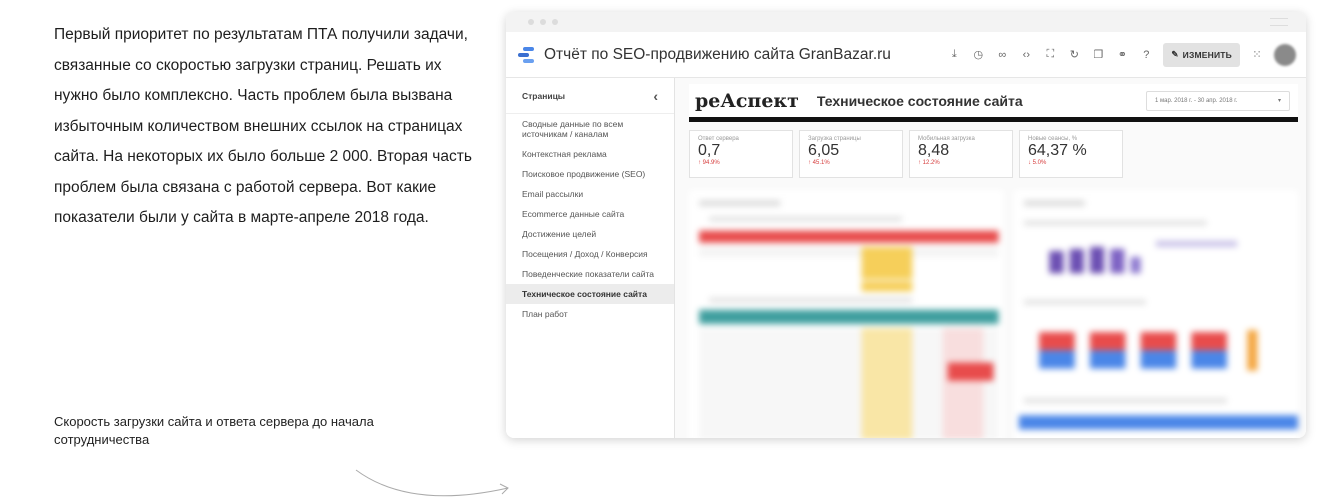 This screenshot has height=501, width=1340. What do you see at coordinates (590, 174) in the screenshot?
I see `sidebar-item: Поисковое продвижение (SEO)` at bounding box center [590, 174].